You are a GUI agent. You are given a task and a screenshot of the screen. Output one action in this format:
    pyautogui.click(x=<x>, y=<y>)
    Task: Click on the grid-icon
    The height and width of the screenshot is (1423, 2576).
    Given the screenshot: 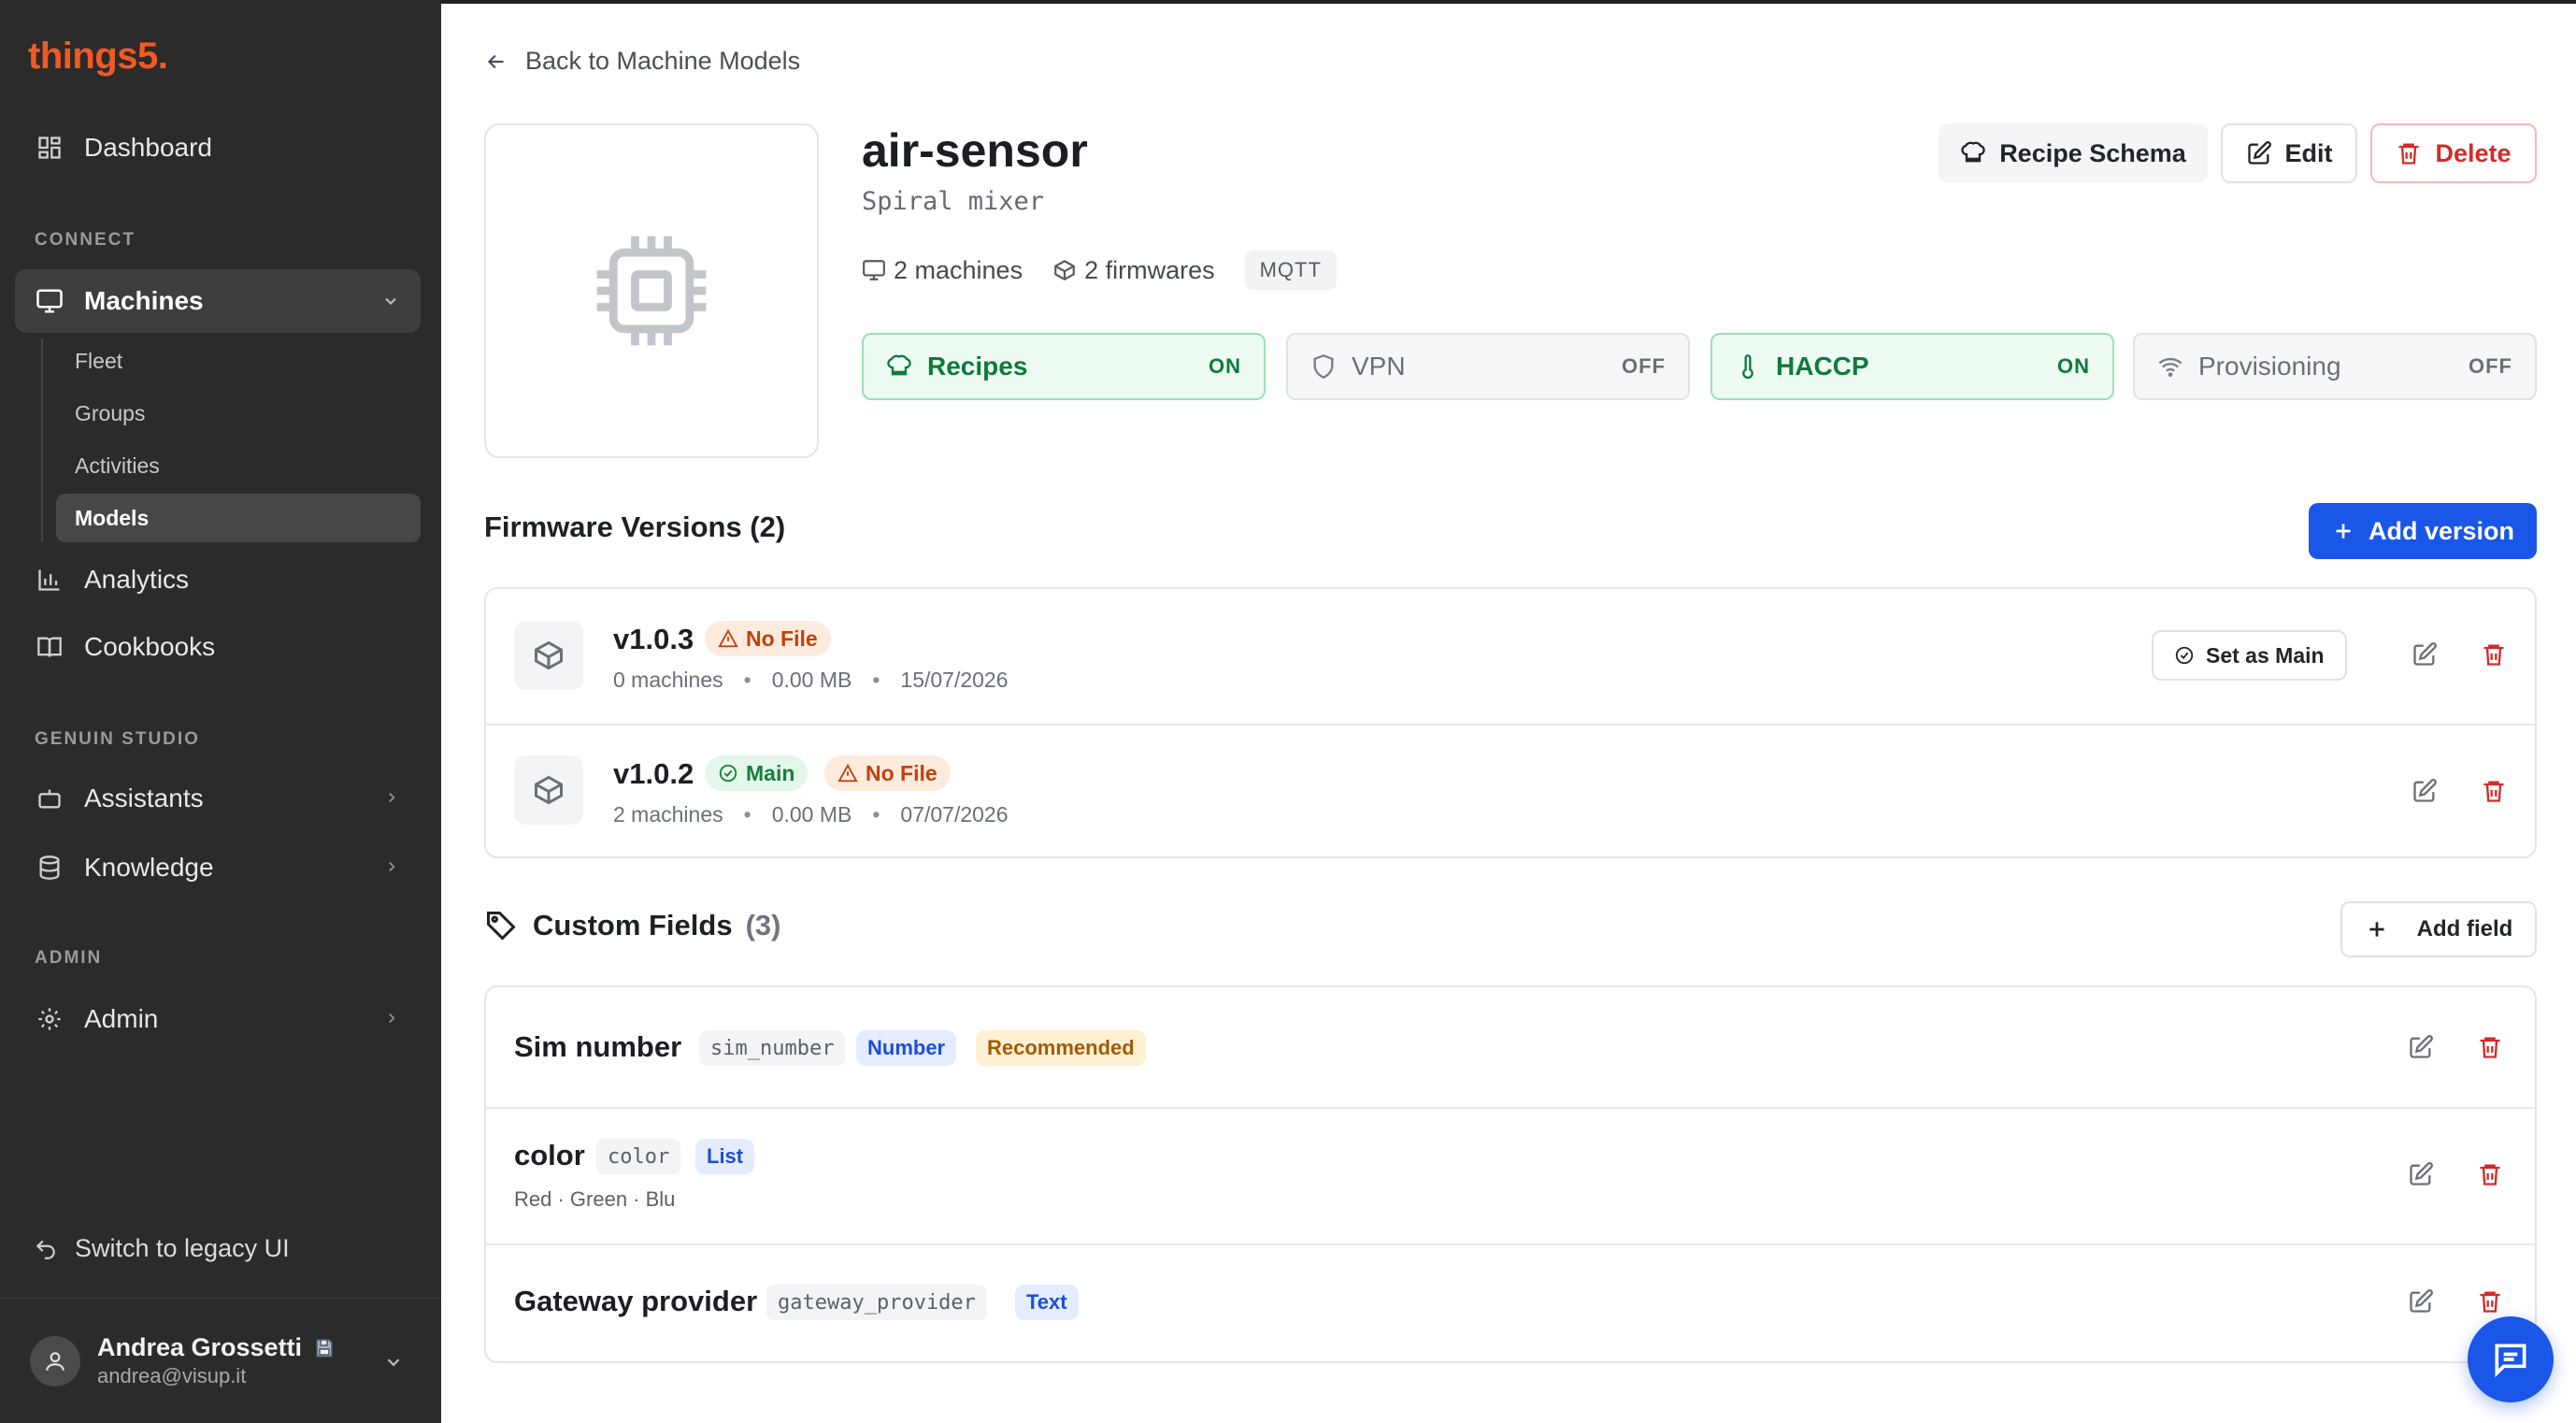 What is the action you would take?
    pyautogui.click(x=49, y=148)
    